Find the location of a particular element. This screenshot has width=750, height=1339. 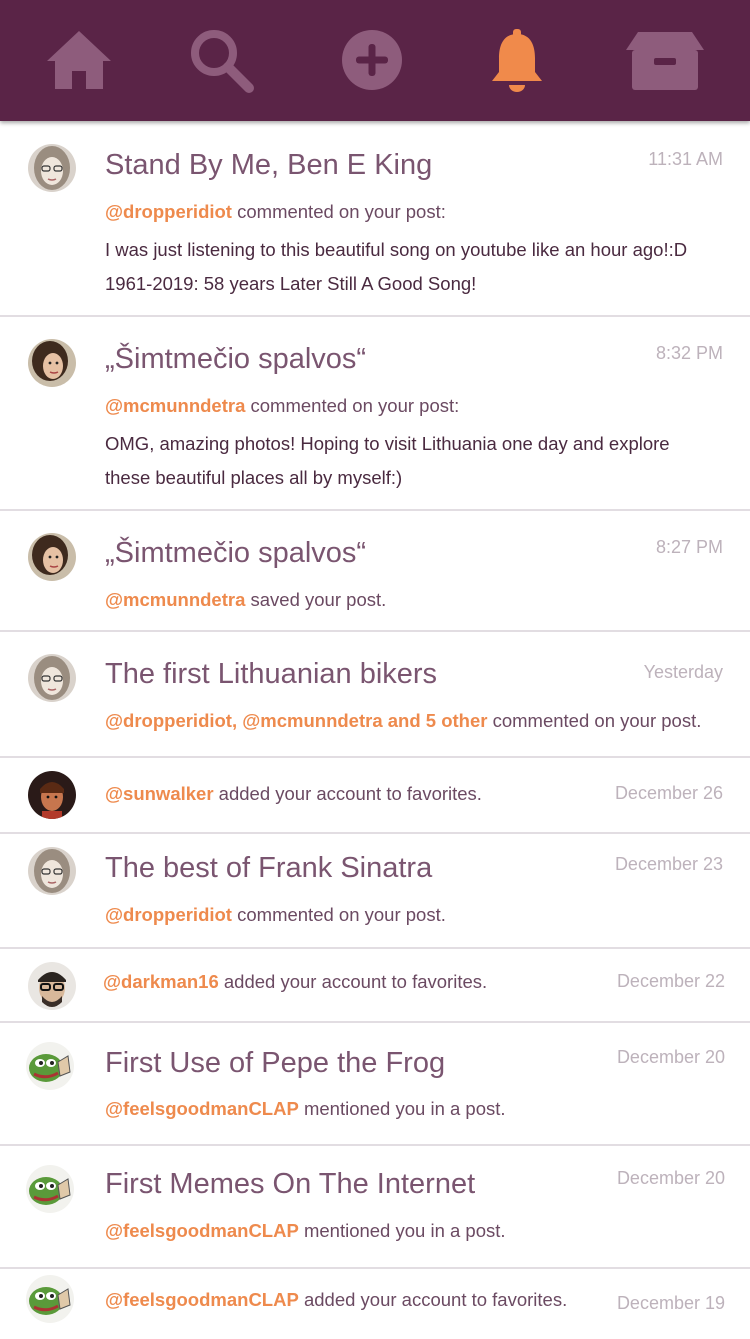

avatar-man-red-image is located at coordinates (52, 795).